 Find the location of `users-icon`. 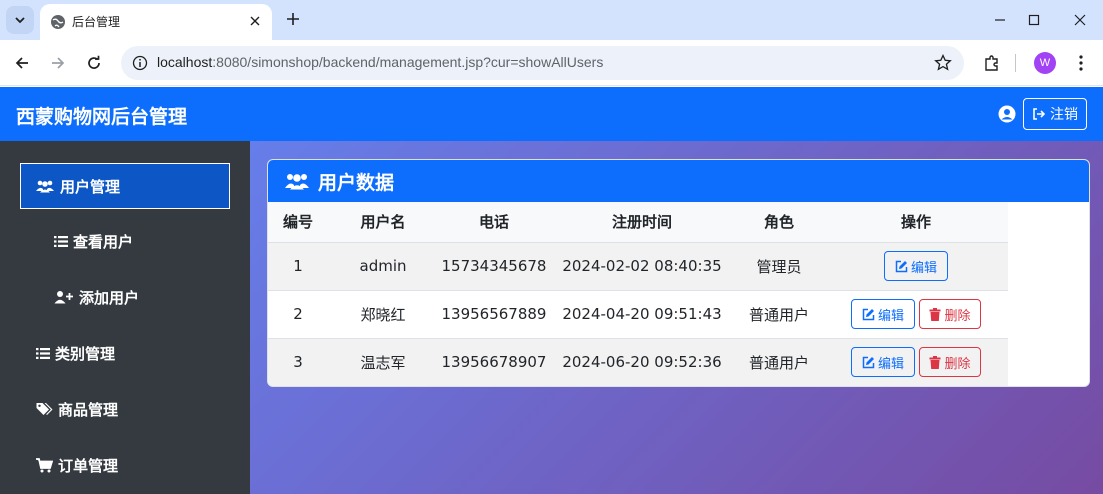

users-icon is located at coordinates (45, 186).